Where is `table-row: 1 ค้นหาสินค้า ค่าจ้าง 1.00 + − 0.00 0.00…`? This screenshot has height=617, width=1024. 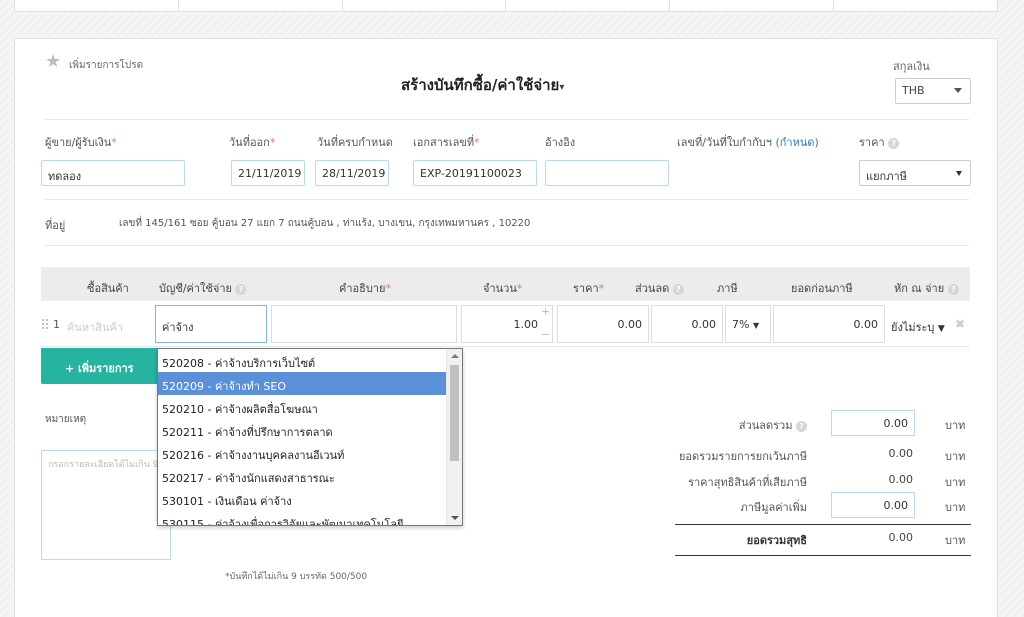 table-row: 1 ค้นหาสินค้า ค่าจ้าง 1.00 + − 0.00 0.00… is located at coordinates (505, 324).